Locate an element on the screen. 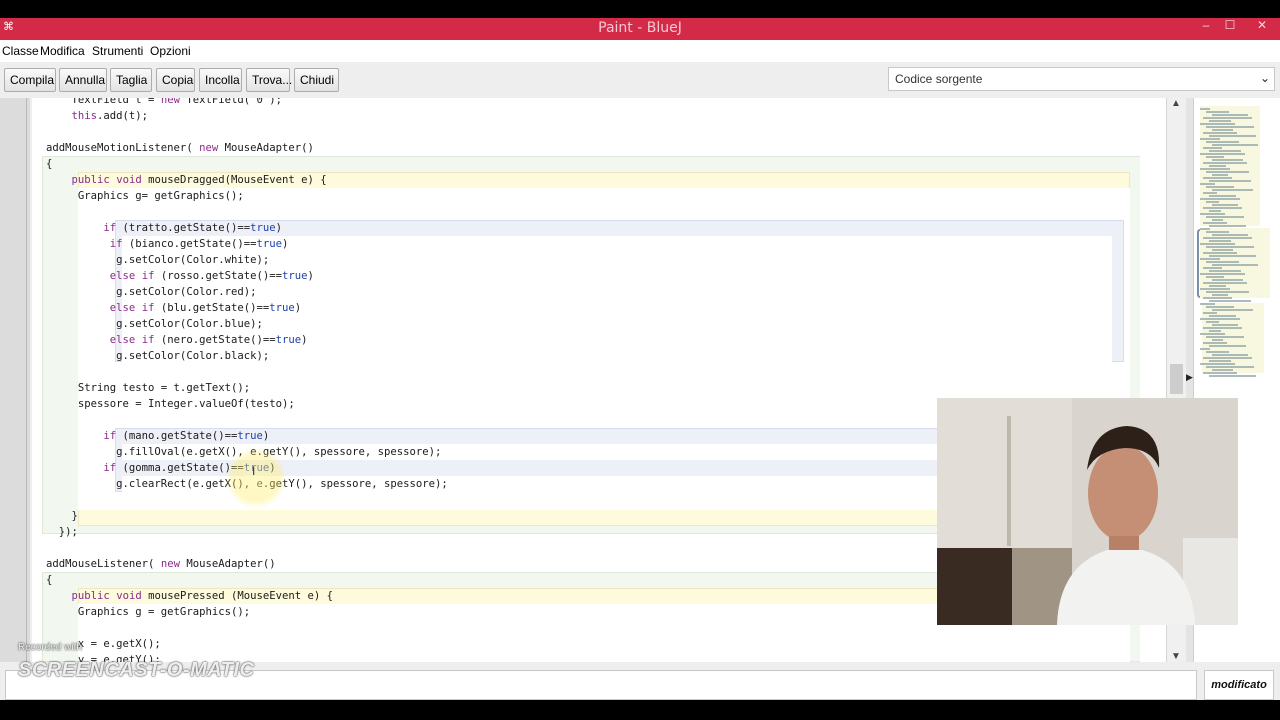  code-line: else if (rosso.getState()==true) is located at coordinates (211, 276).